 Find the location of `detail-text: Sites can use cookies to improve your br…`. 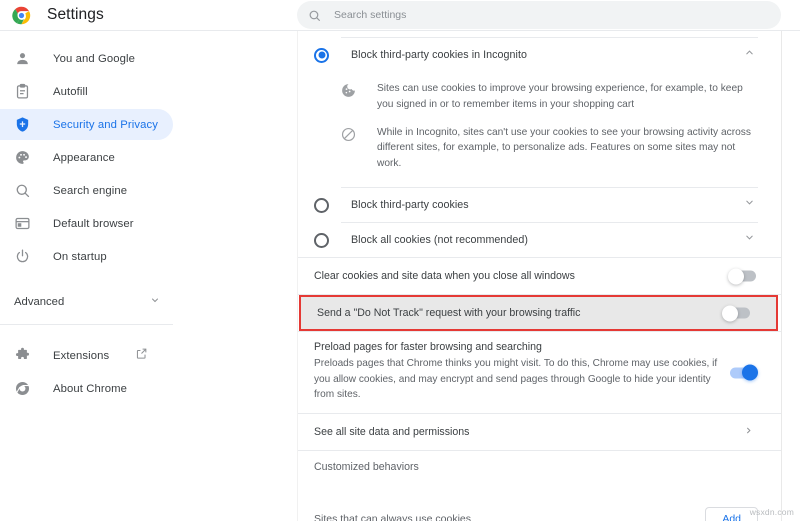

detail-text: Sites can use cookies to improve your br… is located at coordinates (560, 96).